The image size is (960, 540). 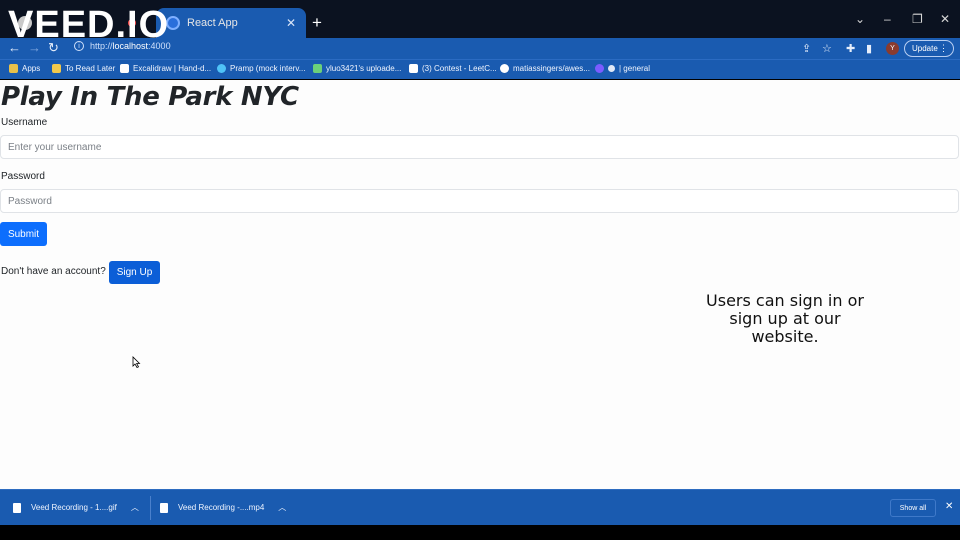 I want to click on new-tab-button: +, so click(x=317, y=22).